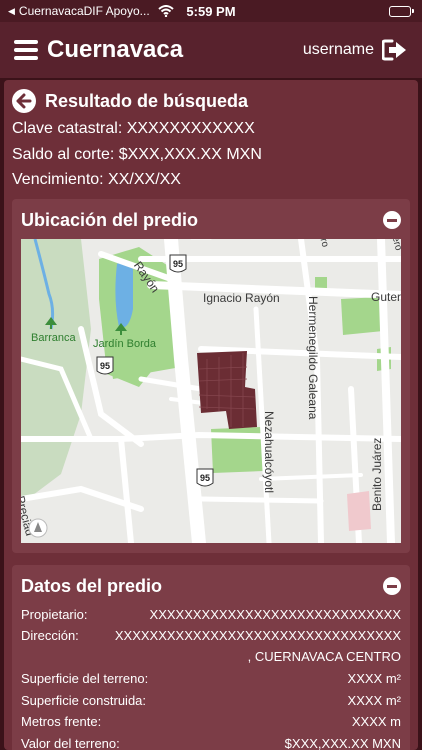 The height and width of the screenshot is (750, 422). I want to click on row-direccion-2: , CUERNAVACA CENTRO, so click(211, 656).